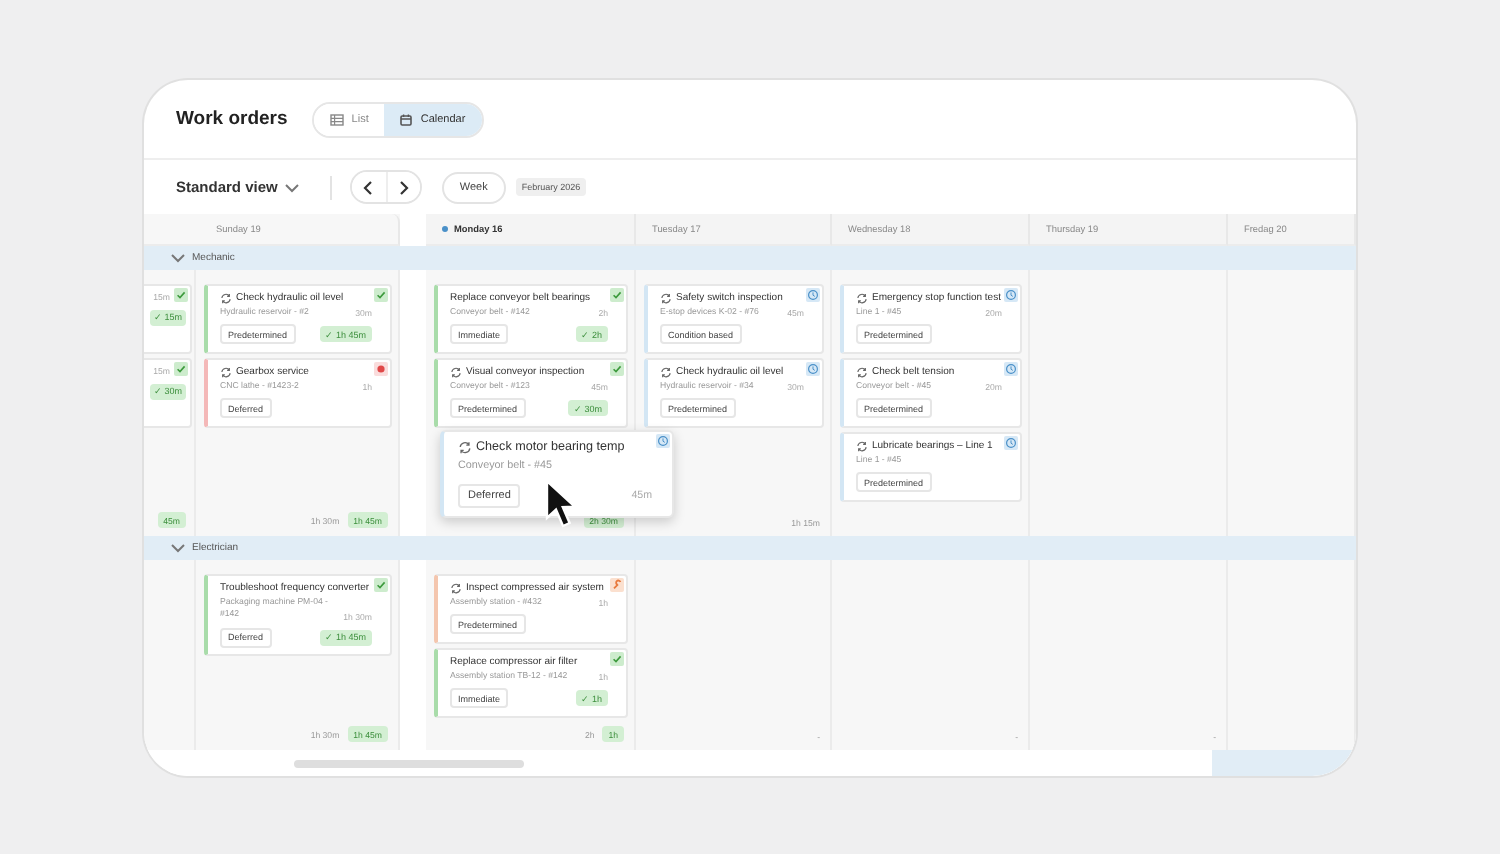 The width and height of the screenshot is (1500, 854). Describe the element at coordinates (409, 763) in the screenshot. I see `scrollbar-thumb` at that location.